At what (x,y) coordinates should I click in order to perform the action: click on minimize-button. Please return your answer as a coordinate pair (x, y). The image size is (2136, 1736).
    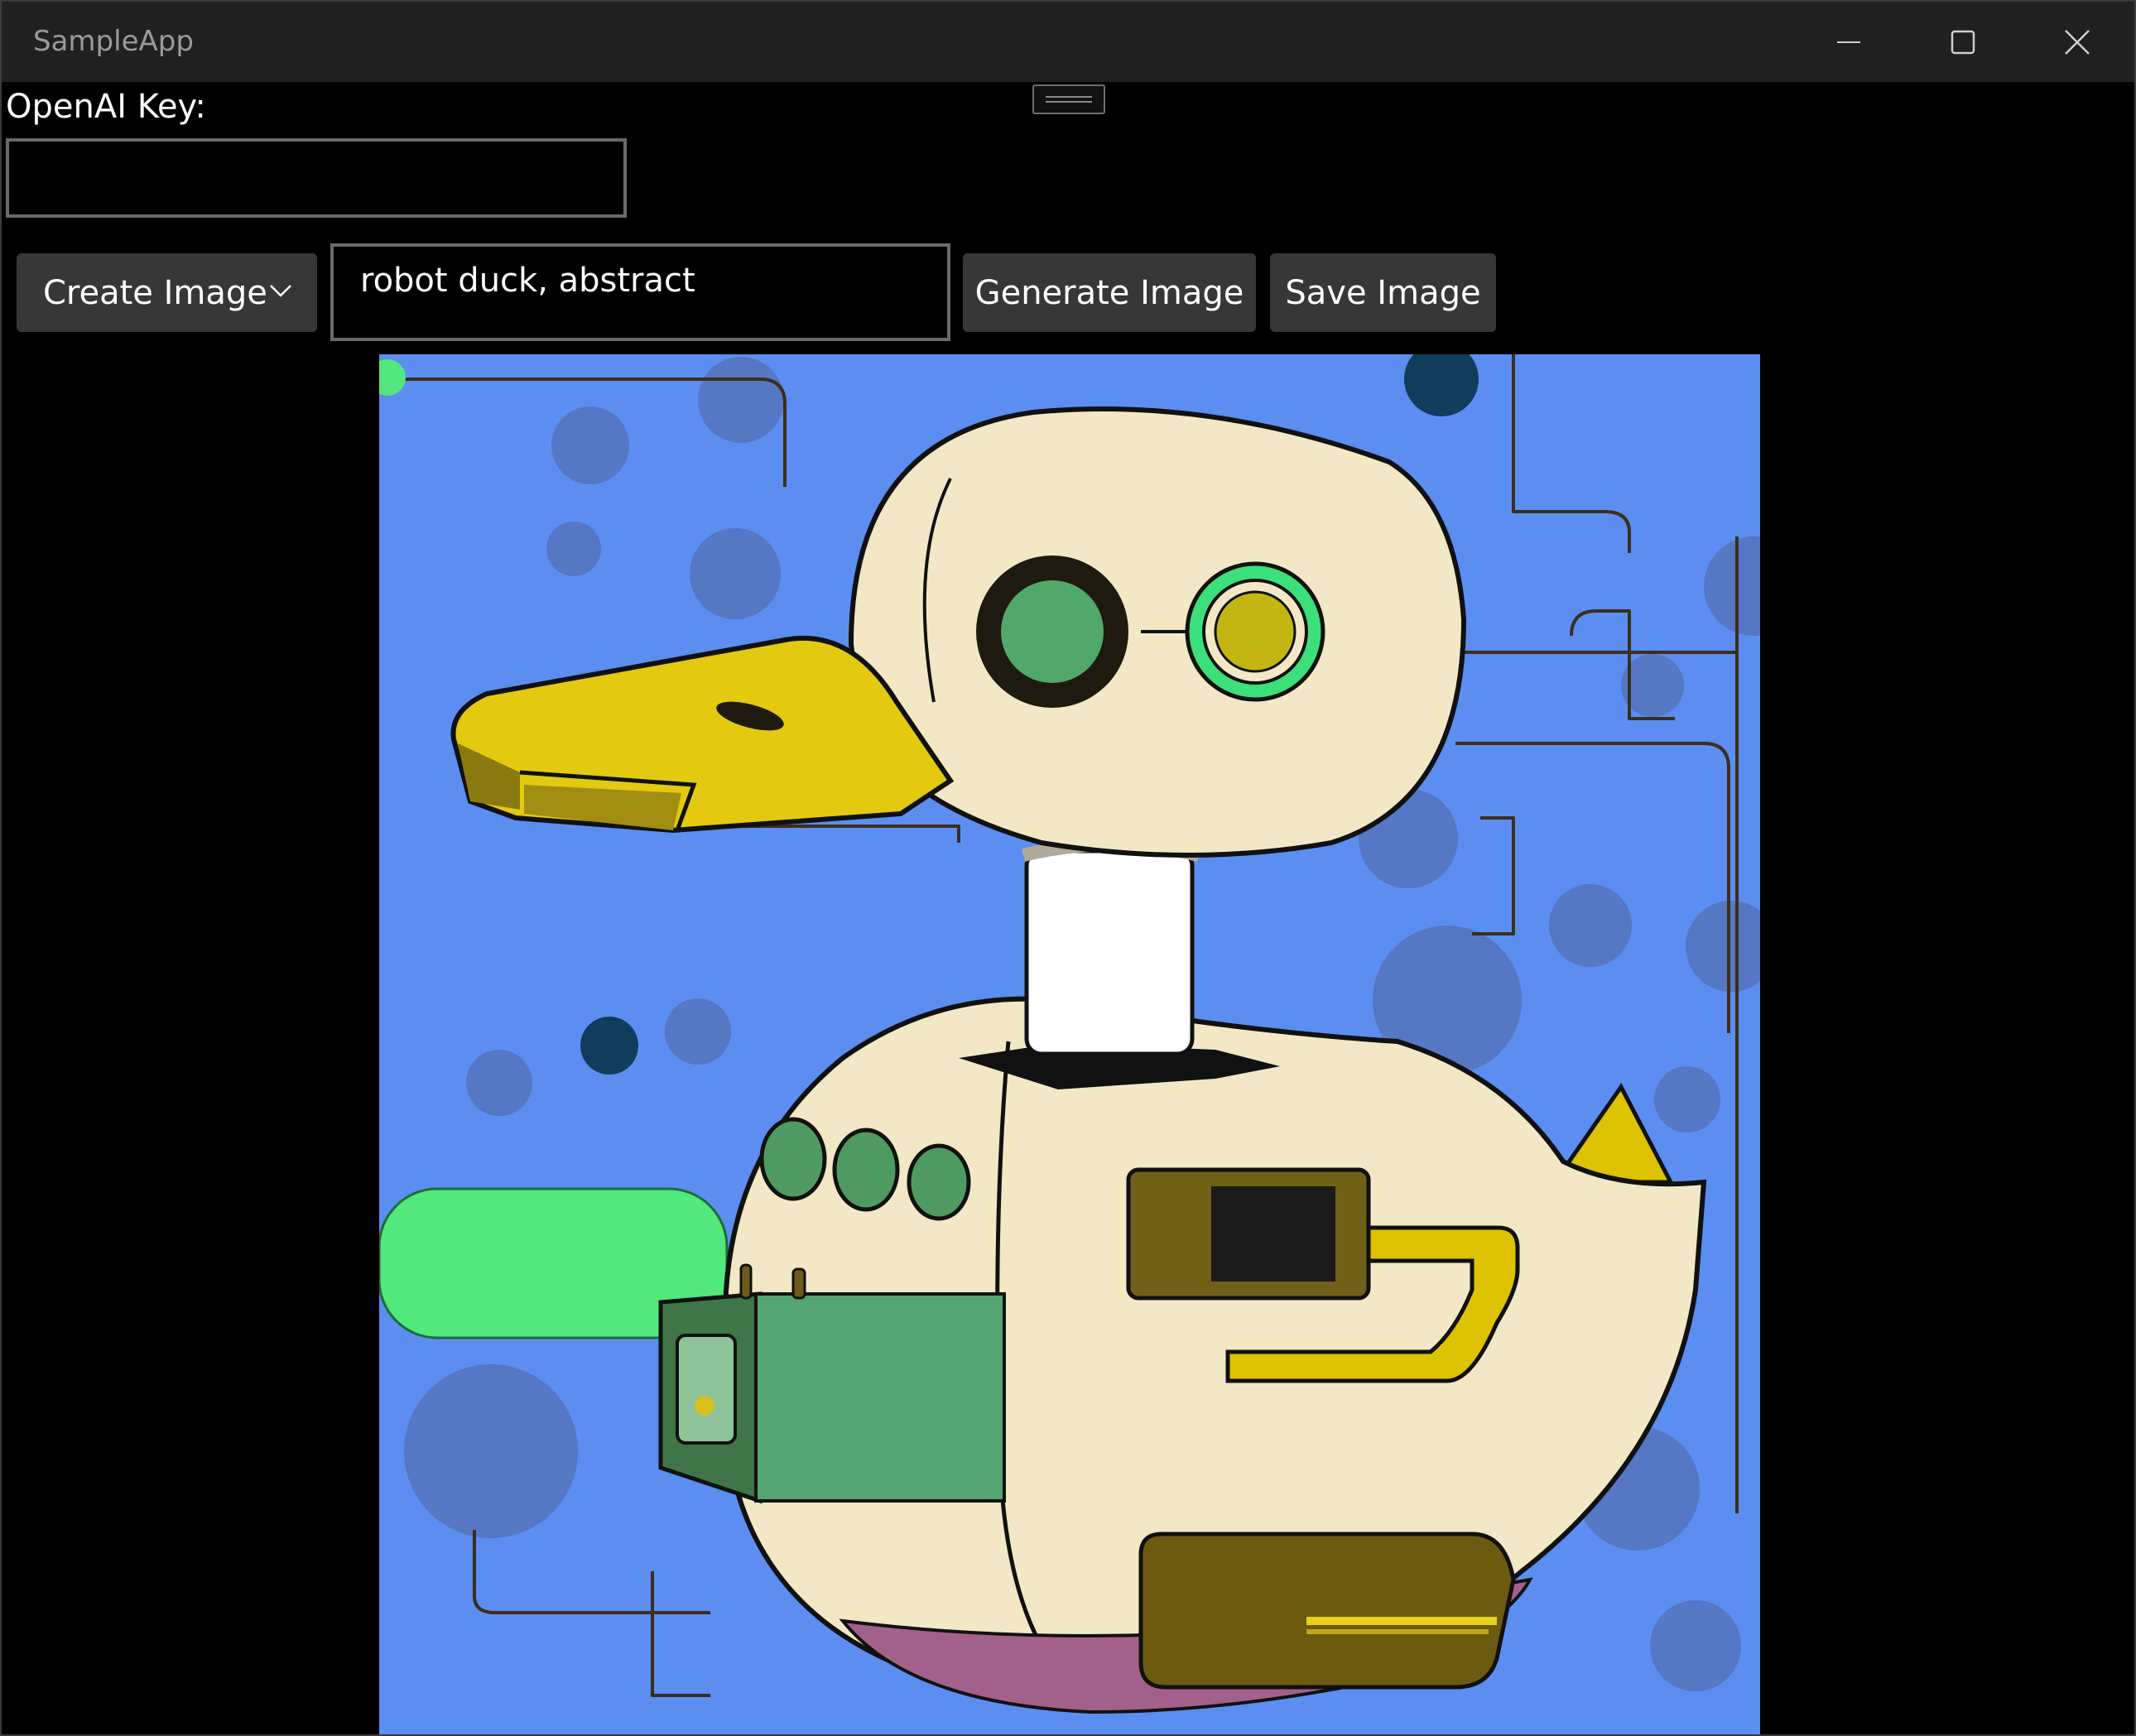
    Looking at the image, I should click on (1849, 42).